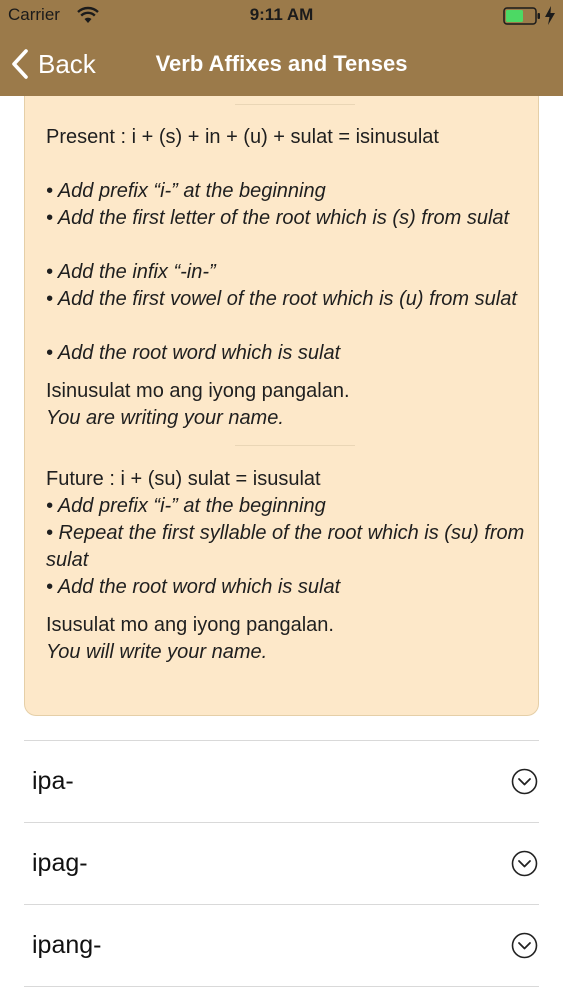  I want to click on battery-icon, so click(521, 16).